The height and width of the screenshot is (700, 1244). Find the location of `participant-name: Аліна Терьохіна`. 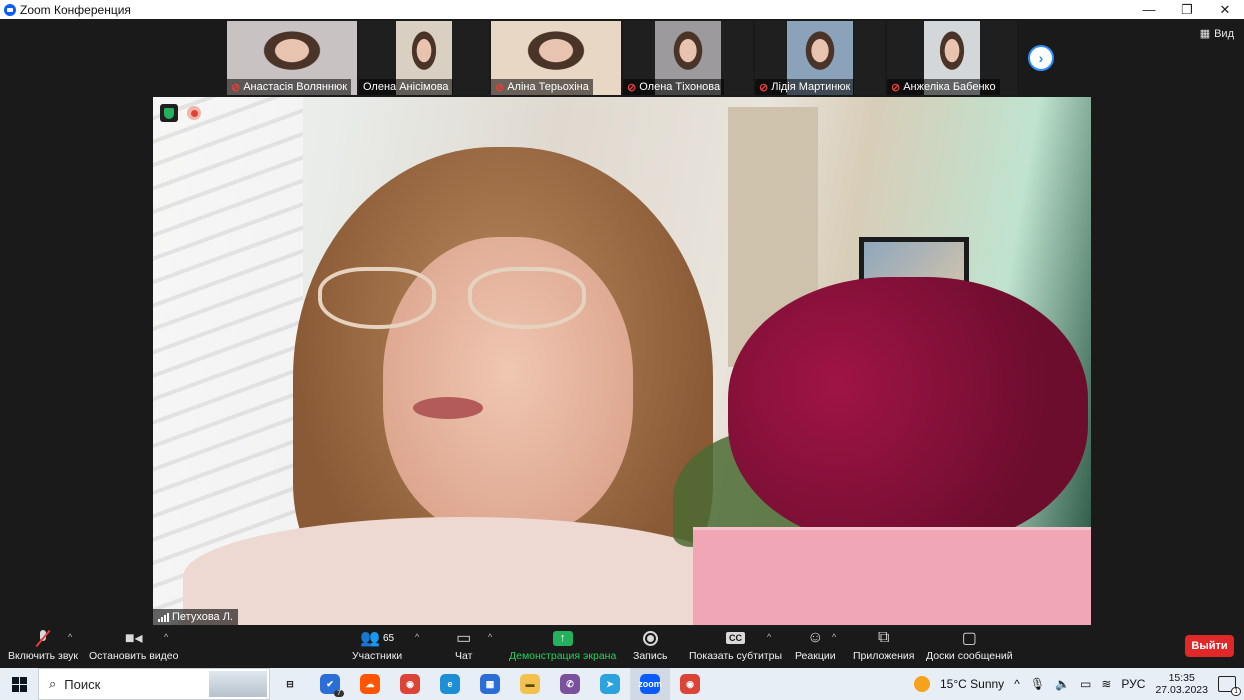

participant-name: Аліна Терьохіна is located at coordinates (548, 87).